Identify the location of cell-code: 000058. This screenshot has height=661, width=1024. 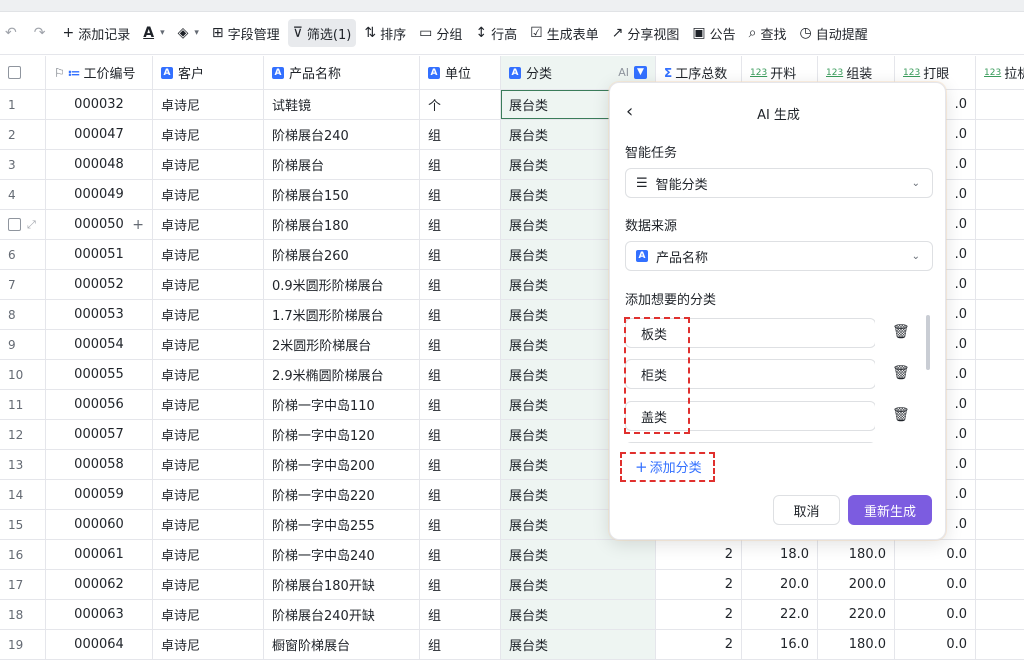
(99, 464).